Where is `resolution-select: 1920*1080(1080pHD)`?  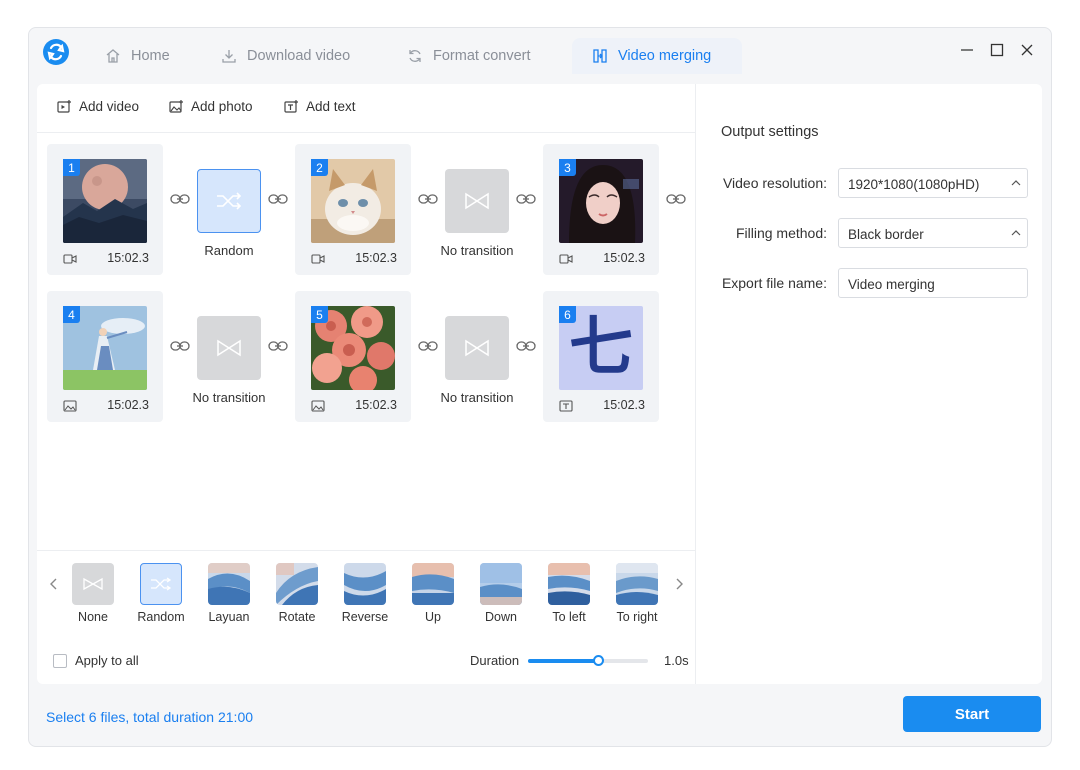 resolution-select: 1920*1080(1080pHD) is located at coordinates (933, 183).